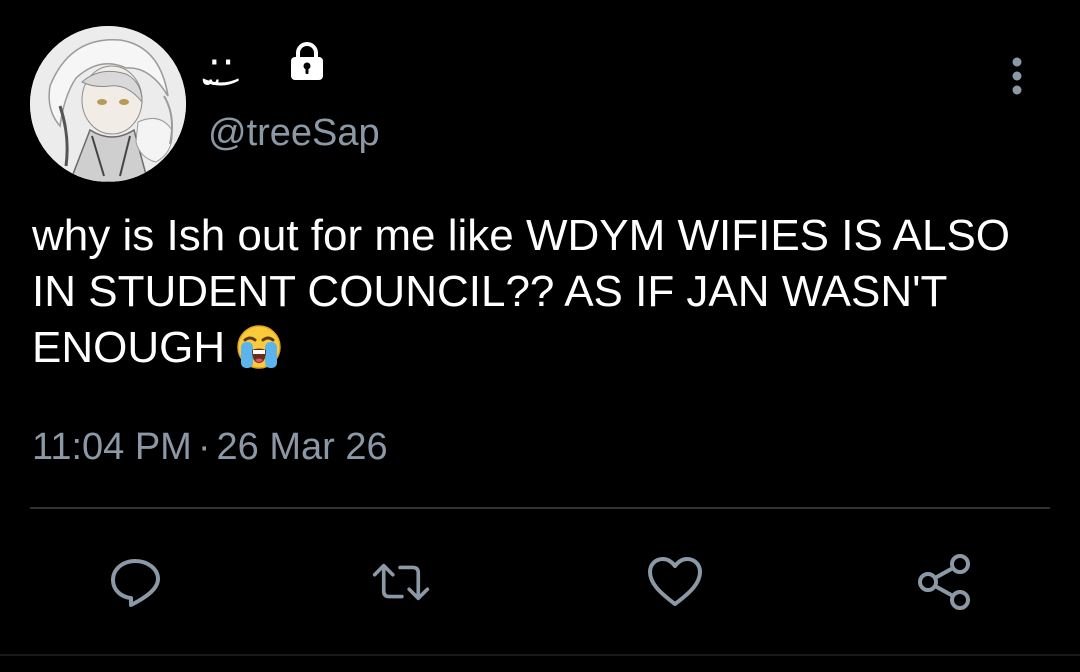 This screenshot has width=1080, height=672. I want to click on divider, so click(540, 508).